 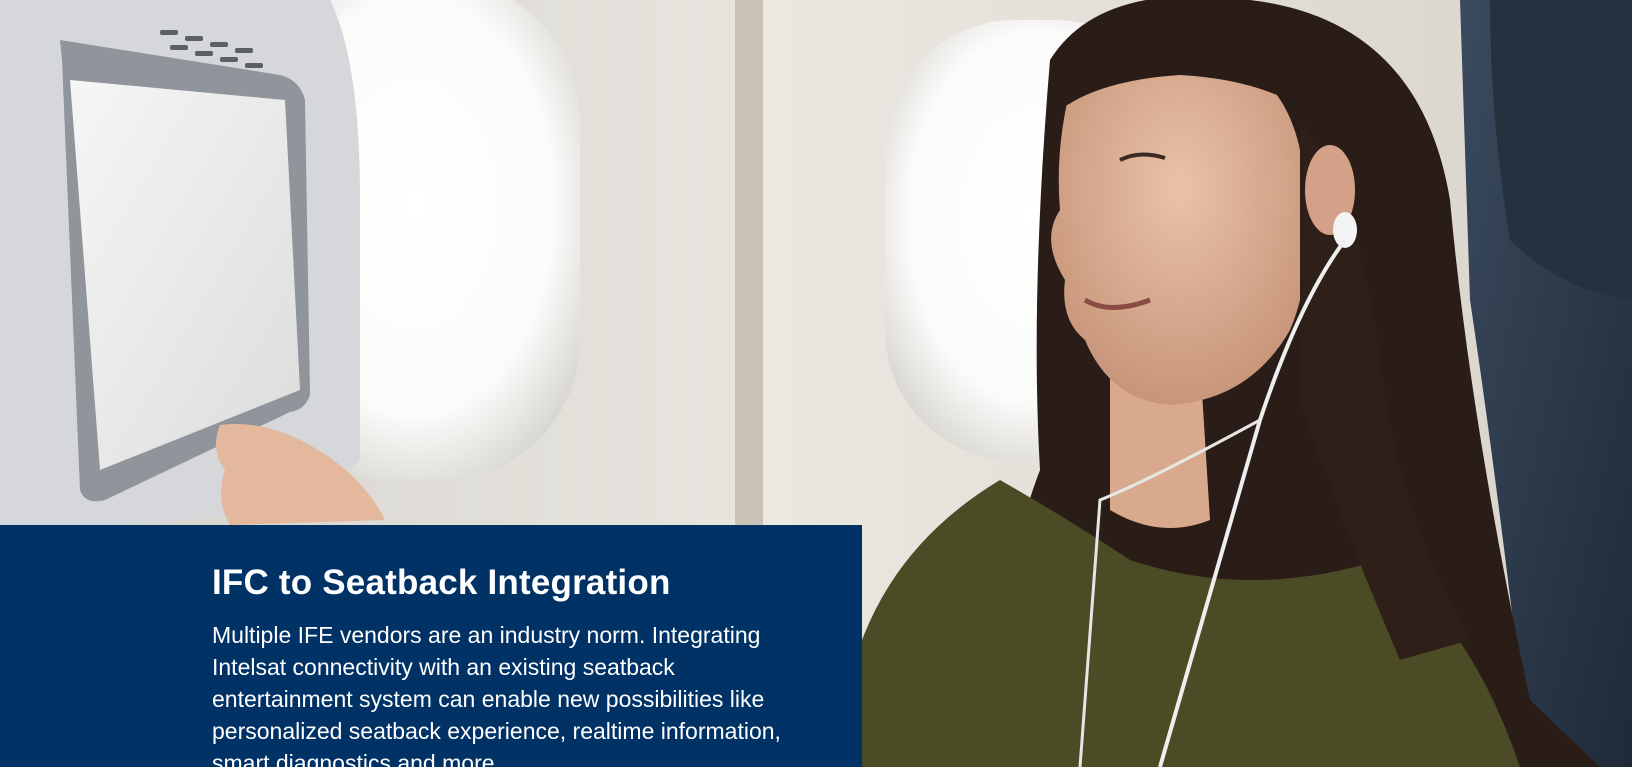 What do you see at coordinates (441, 582) in the screenshot?
I see `feature-title: IFC to Seatback Integration` at bounding box center [441, 582].